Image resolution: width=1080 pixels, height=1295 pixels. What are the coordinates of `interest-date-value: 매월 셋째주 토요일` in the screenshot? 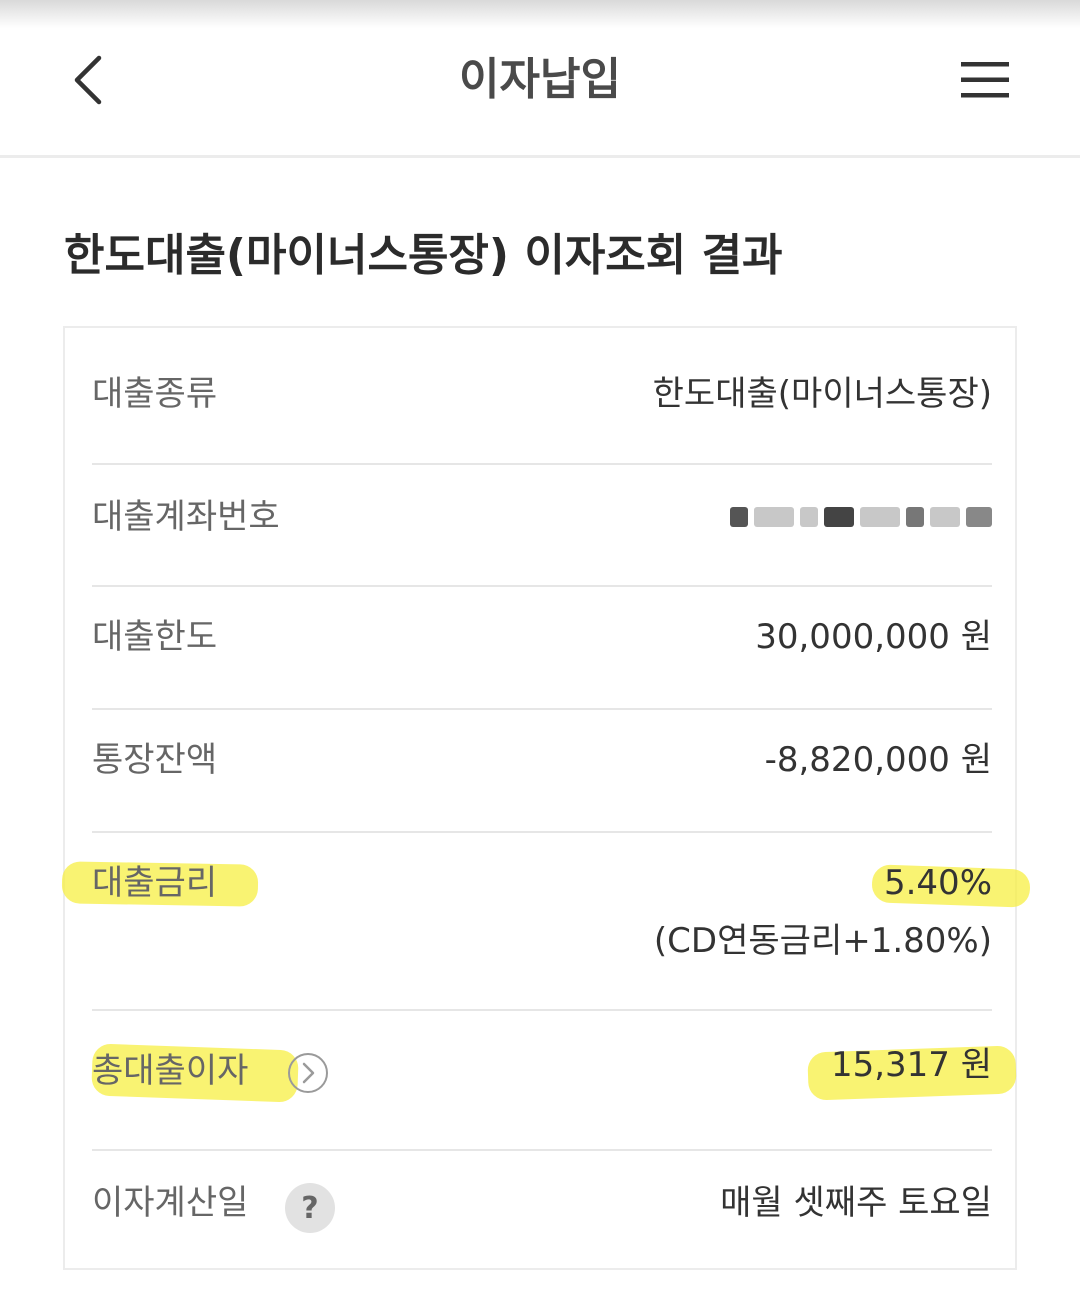 It's located at (856, 1203).